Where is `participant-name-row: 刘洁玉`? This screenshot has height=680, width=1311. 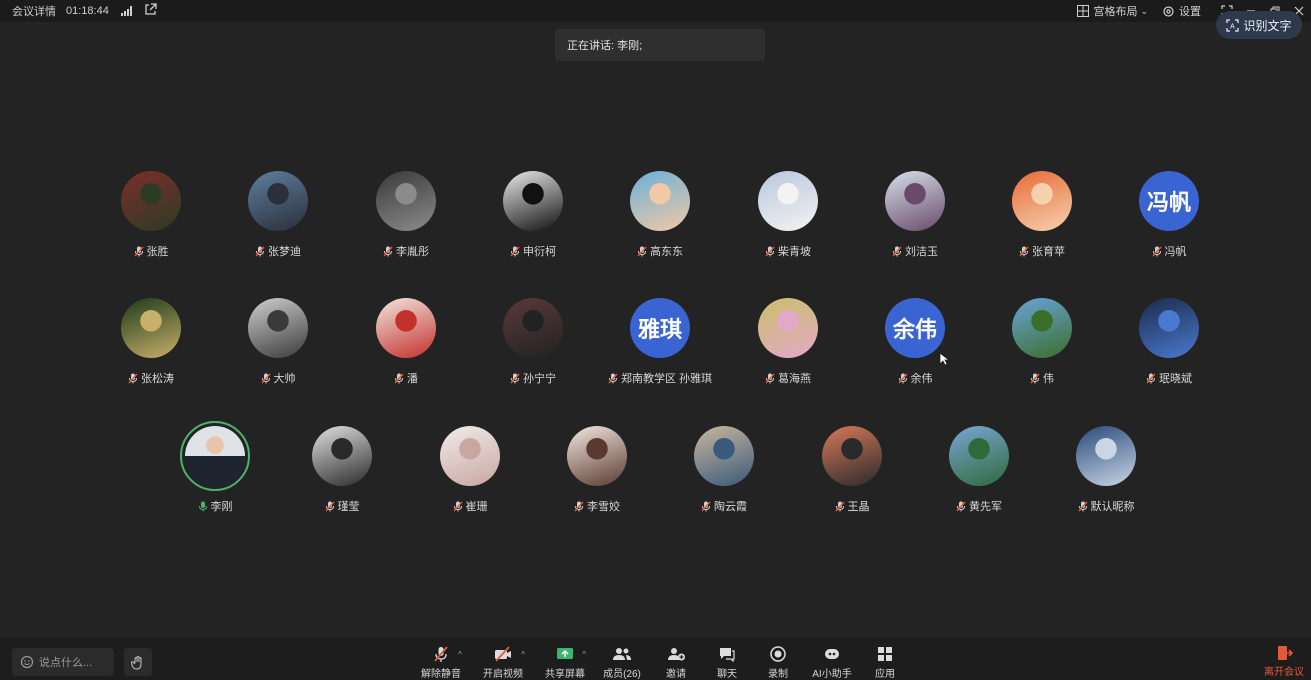
participant-name-row: 刘洁玉 is located at coordinates (915, 251).